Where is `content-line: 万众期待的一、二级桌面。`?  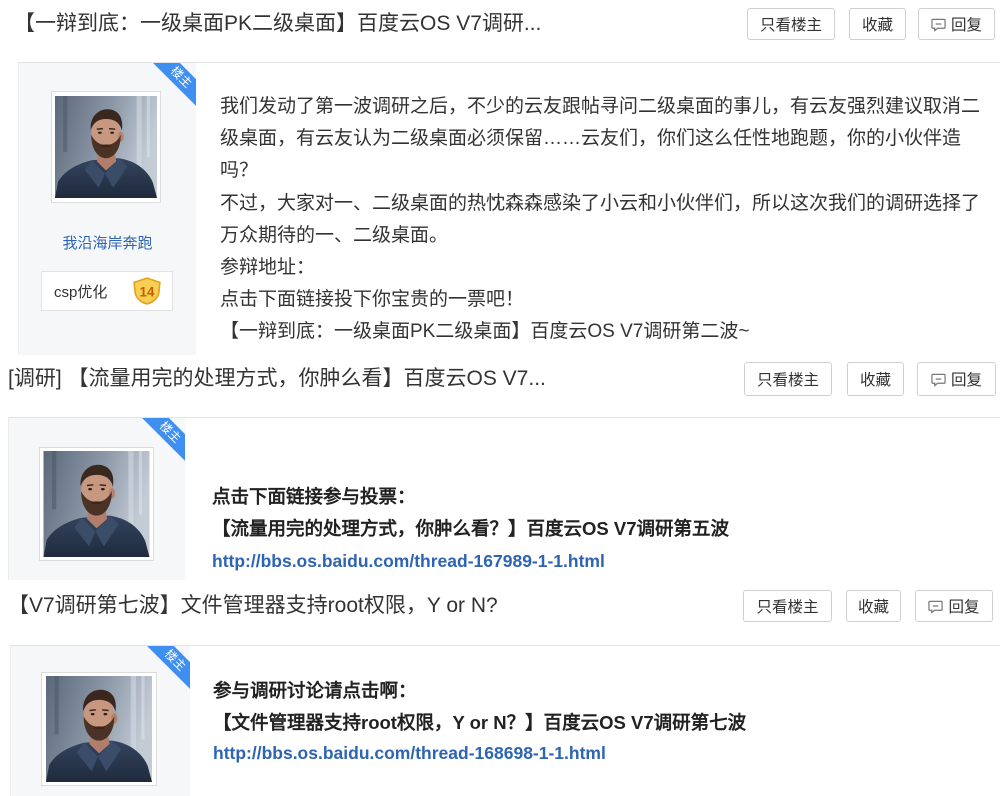
content-line: 万众期待的一、二级桌面。 is located at coordinates (334, 235).